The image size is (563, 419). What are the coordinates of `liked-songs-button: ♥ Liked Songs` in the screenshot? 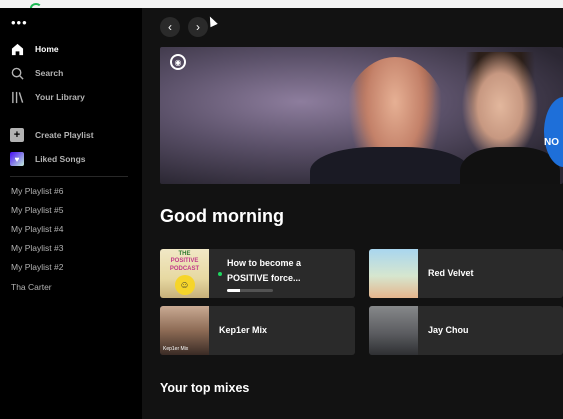 It's located at (48, 159).